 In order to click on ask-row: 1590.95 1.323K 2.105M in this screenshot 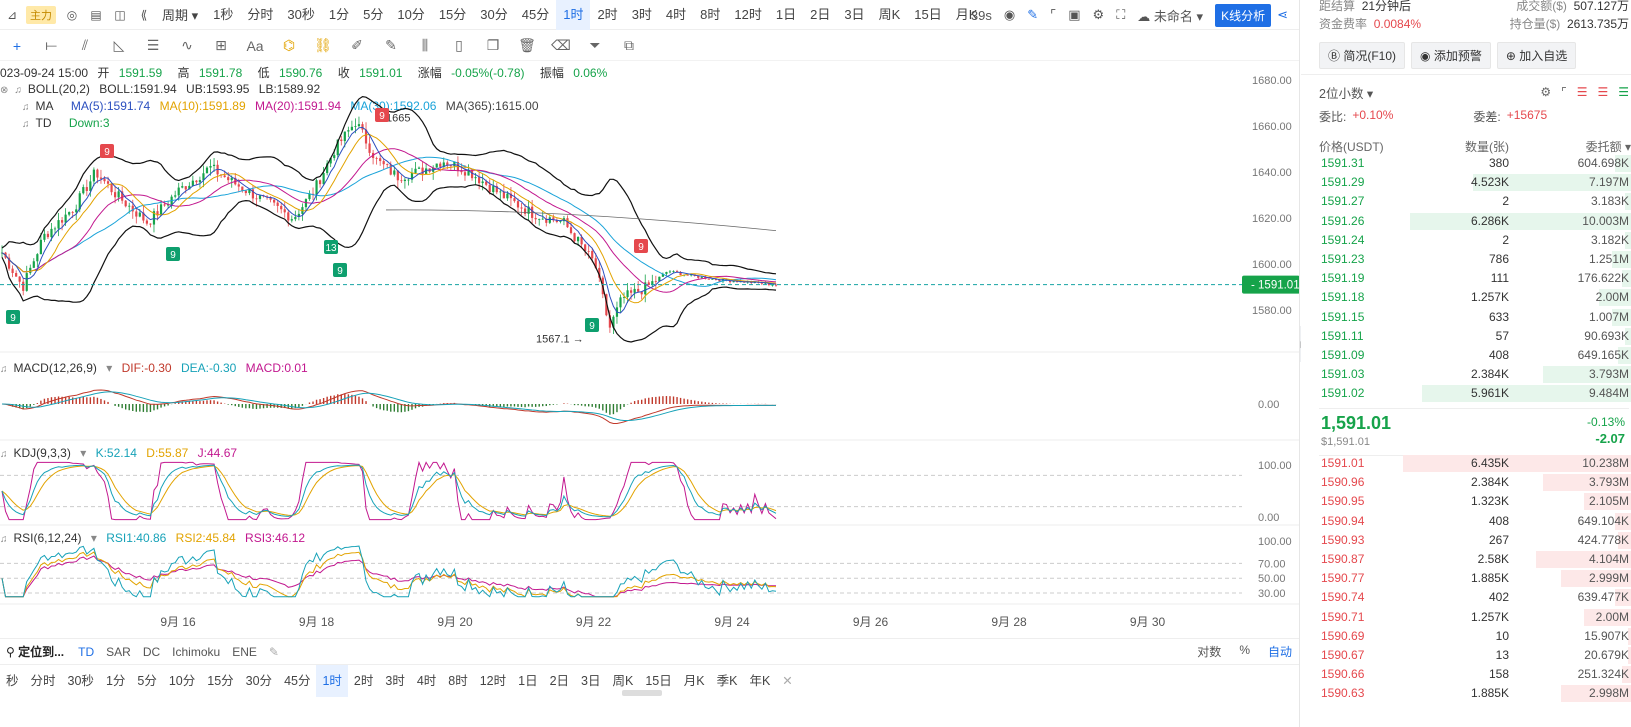, I will do `click(1473, 501)`.